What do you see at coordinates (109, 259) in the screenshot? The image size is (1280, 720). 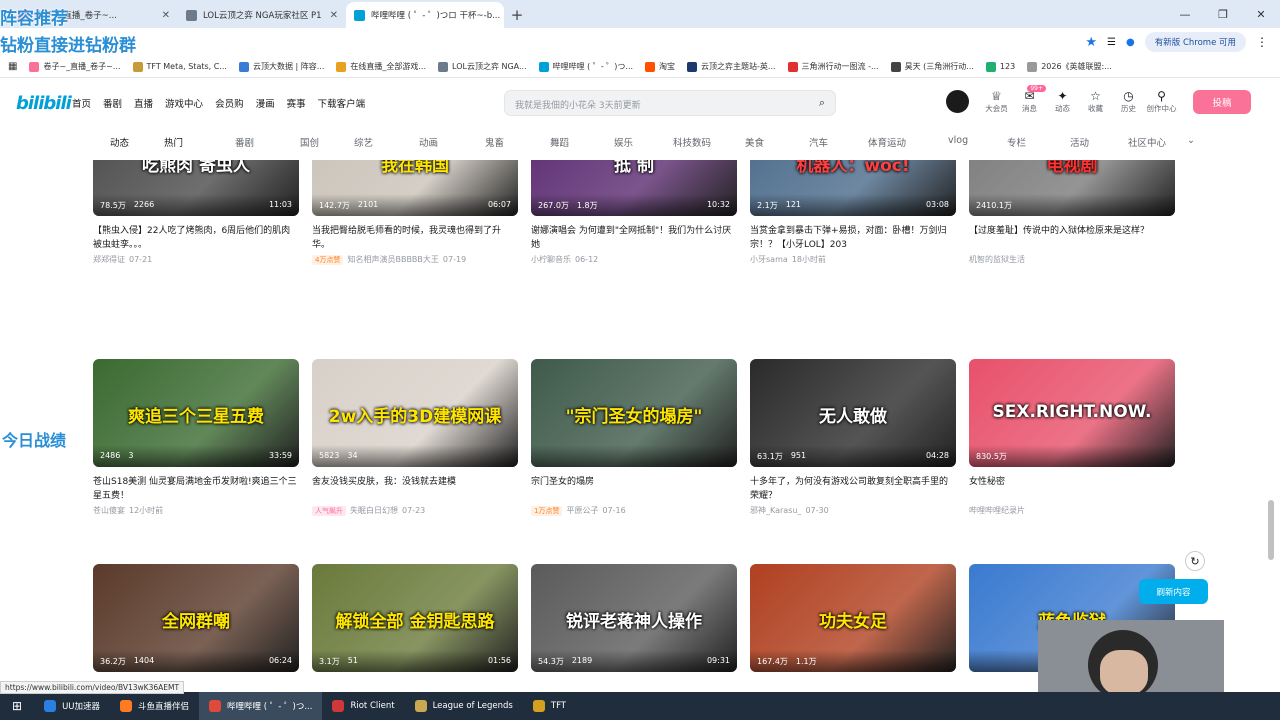 I see `video-author: 郑郑得证` at bounding box center [109, 259].